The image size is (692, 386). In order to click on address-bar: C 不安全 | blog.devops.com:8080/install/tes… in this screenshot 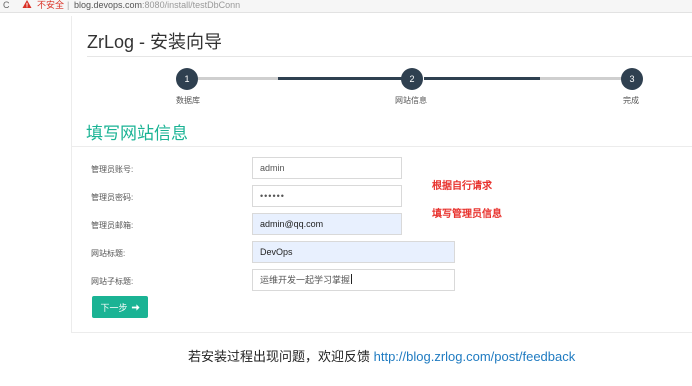, I will do `click(346, 6)`.